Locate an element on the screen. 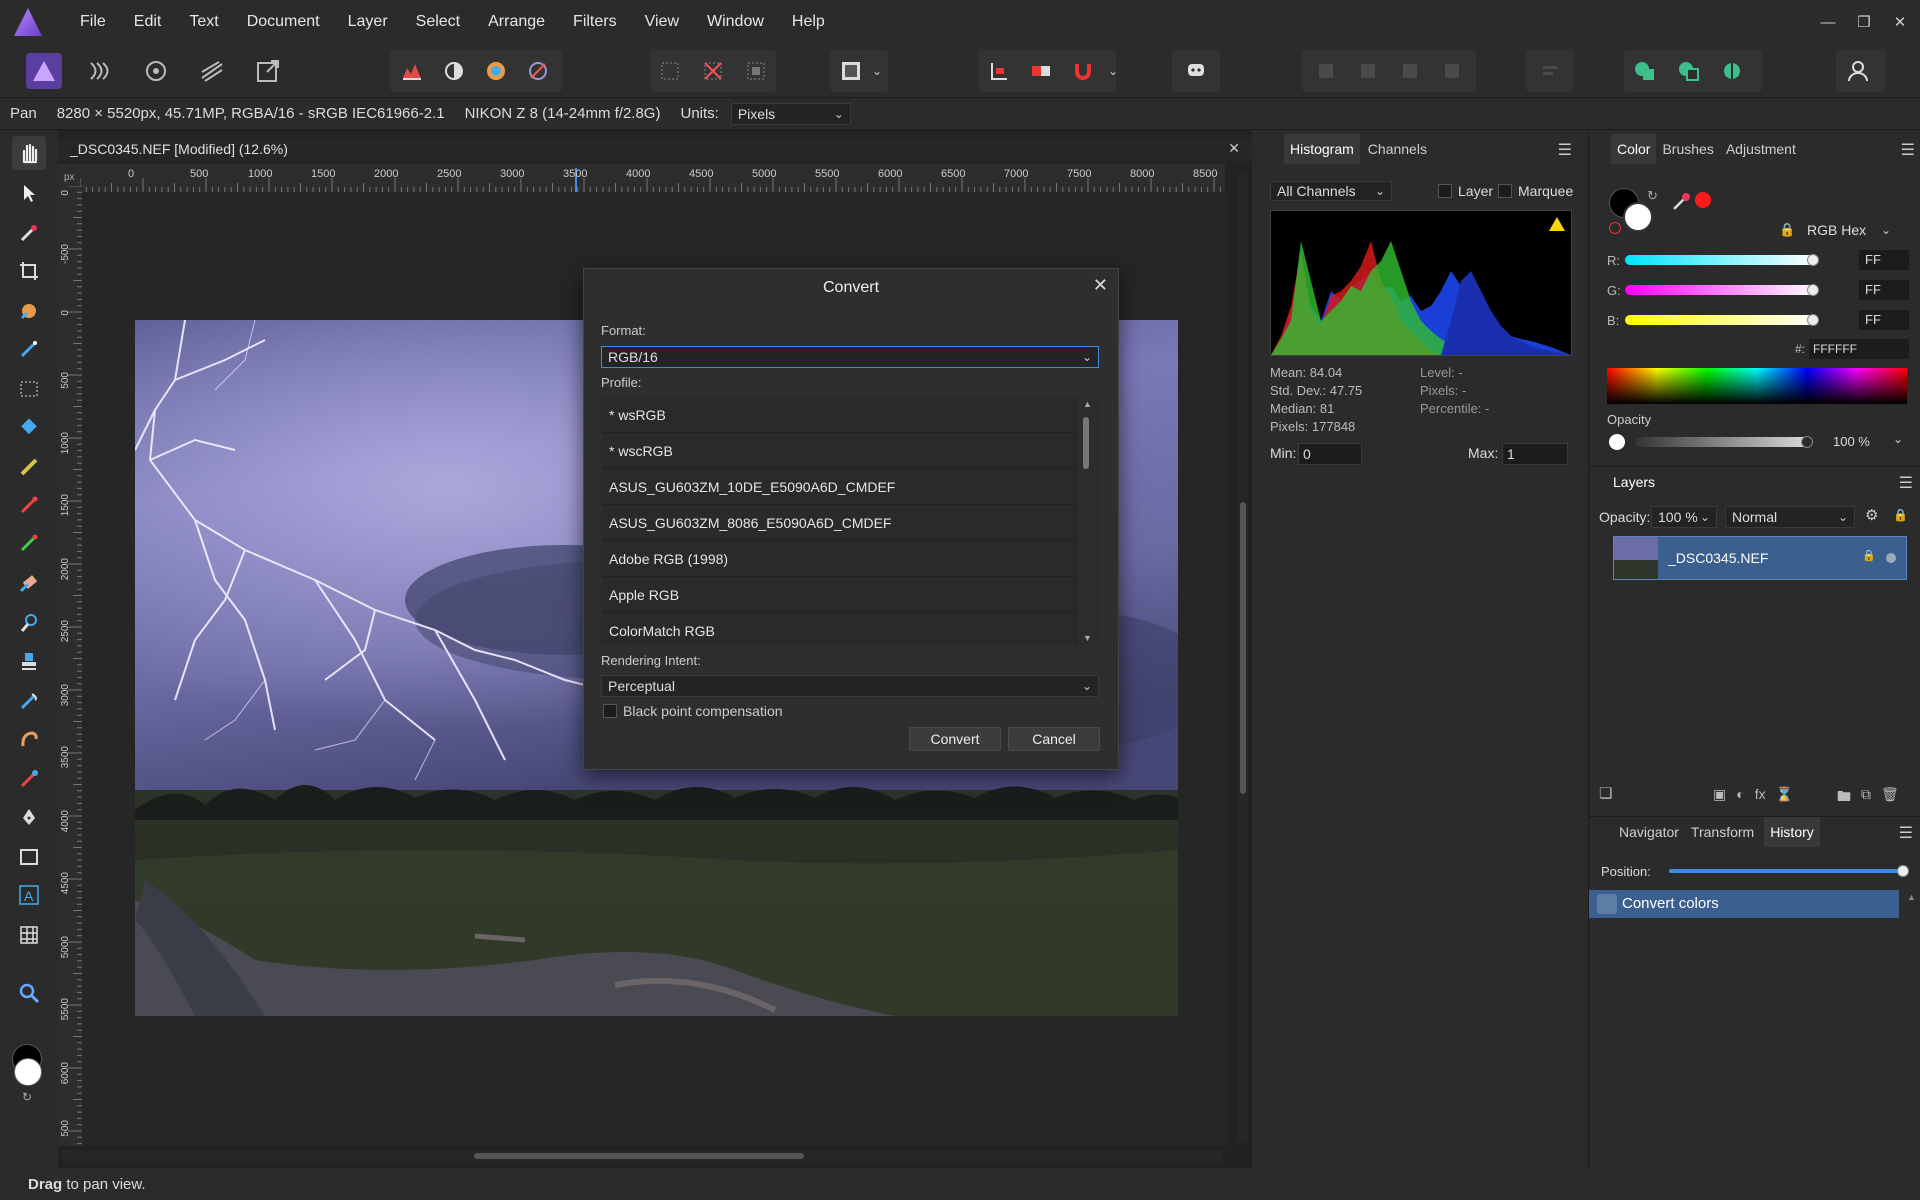 The image size is (1920, 1200). b-slider-knob is located at coordinates (1813, 320).